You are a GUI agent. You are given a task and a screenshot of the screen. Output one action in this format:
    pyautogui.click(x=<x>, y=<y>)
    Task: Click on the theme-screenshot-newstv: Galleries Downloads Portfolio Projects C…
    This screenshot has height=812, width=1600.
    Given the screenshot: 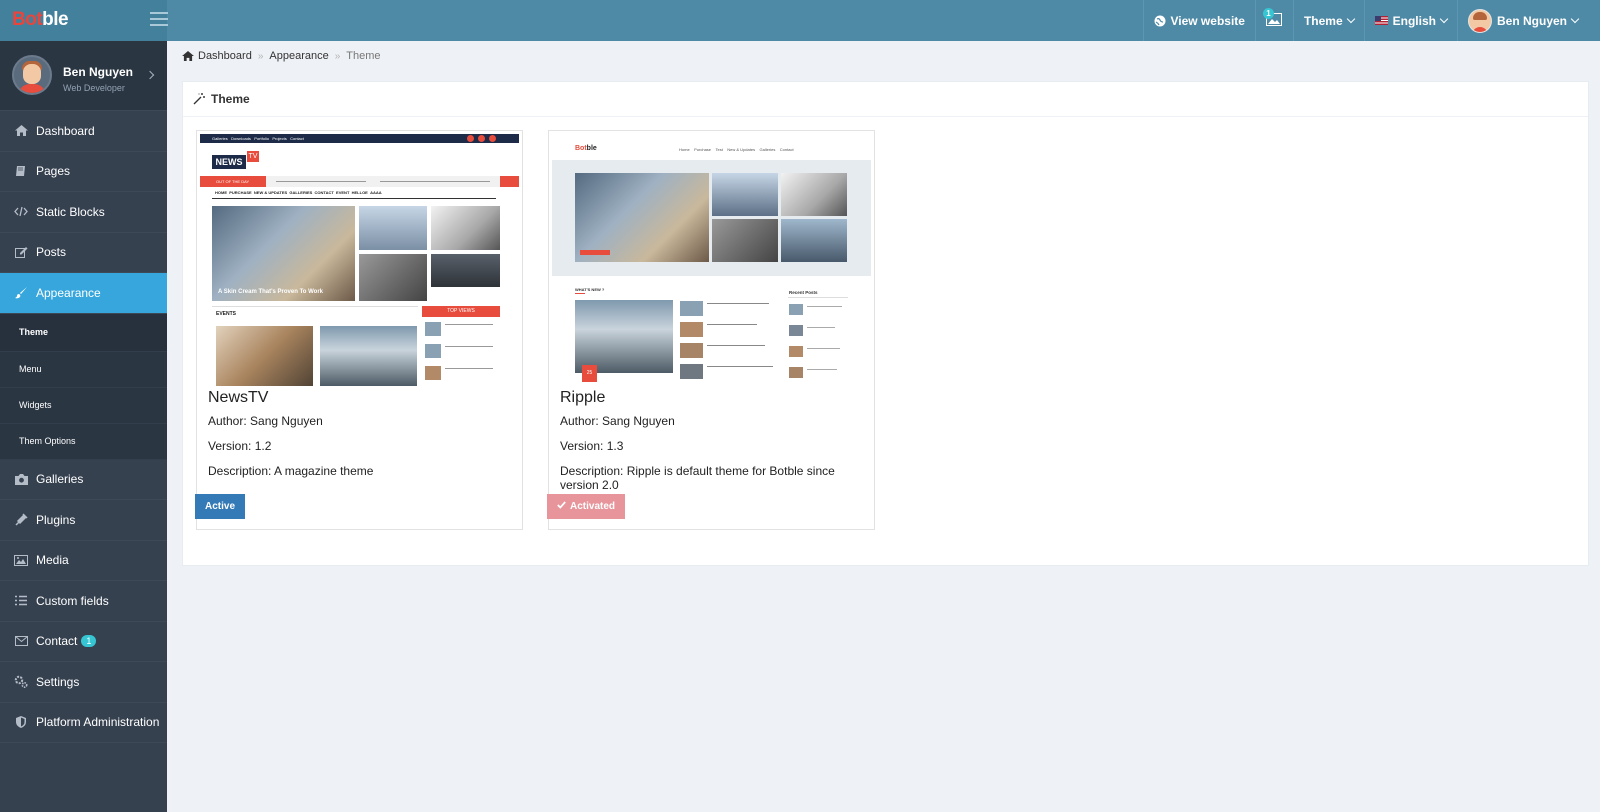 What is the action you would take?
    pyautogui.click(x=359, y=260)
    